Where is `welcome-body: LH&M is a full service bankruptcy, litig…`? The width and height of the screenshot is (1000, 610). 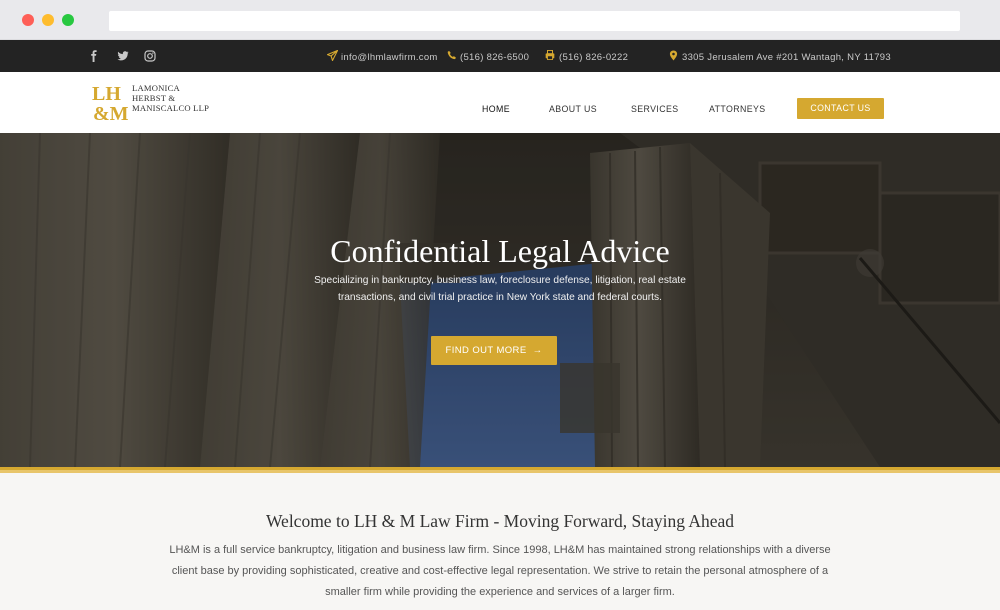 welcome-body: LH&M is a full service bankruptcy, litig… is located at coordinates (500, 571).